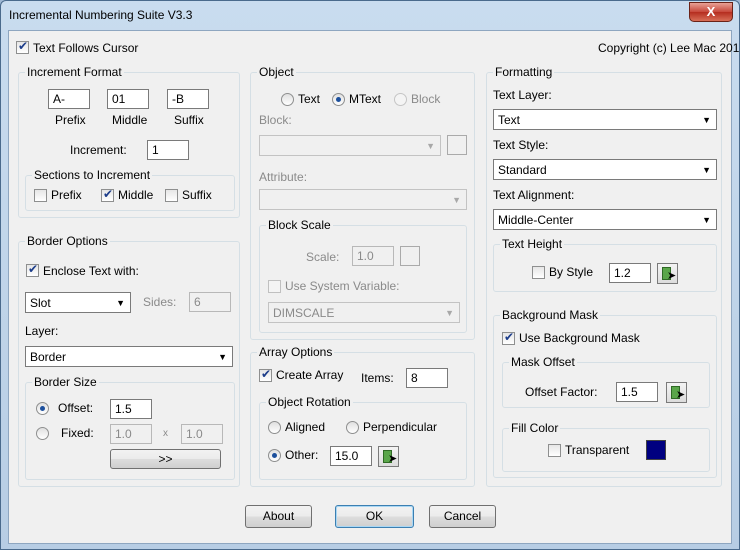 The width and height of the screenshot is (740, 550). Describe the element at coordinates (605, 169) in the screenshot. I see `text-style-dropdown: Standard ▼` at that location.